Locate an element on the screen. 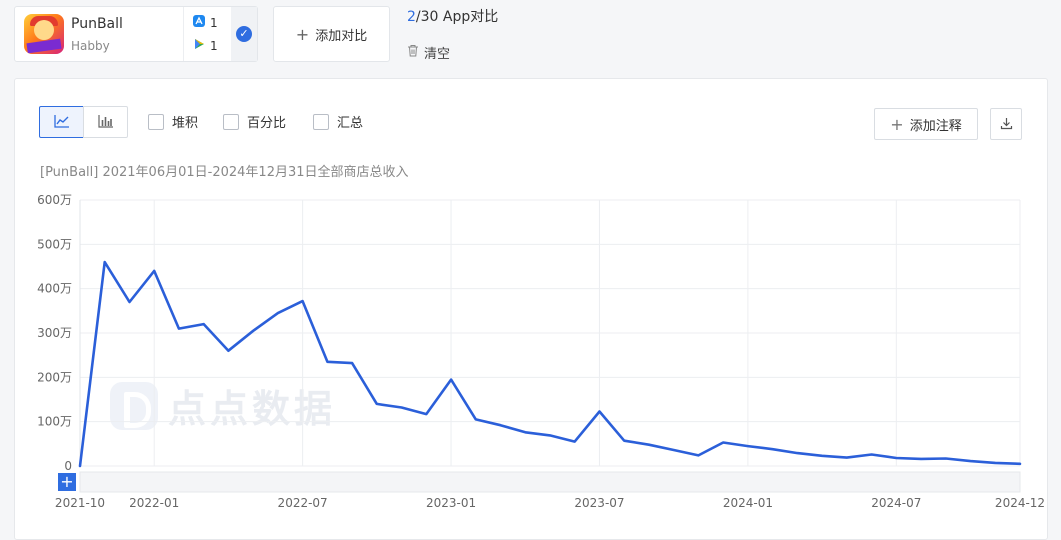  x-tick-label: 2021-10 is located at coordinates (80, 503).